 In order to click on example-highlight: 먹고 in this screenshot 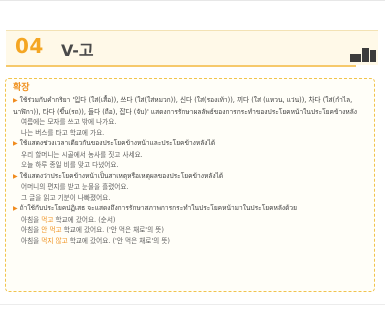, I will do `click(47, 219)`.